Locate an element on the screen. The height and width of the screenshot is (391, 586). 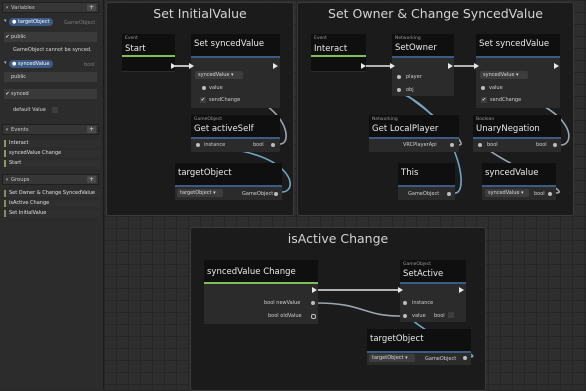
node-setactive: GameObject SetActive instance value bool is located at coordinates (432, 291).